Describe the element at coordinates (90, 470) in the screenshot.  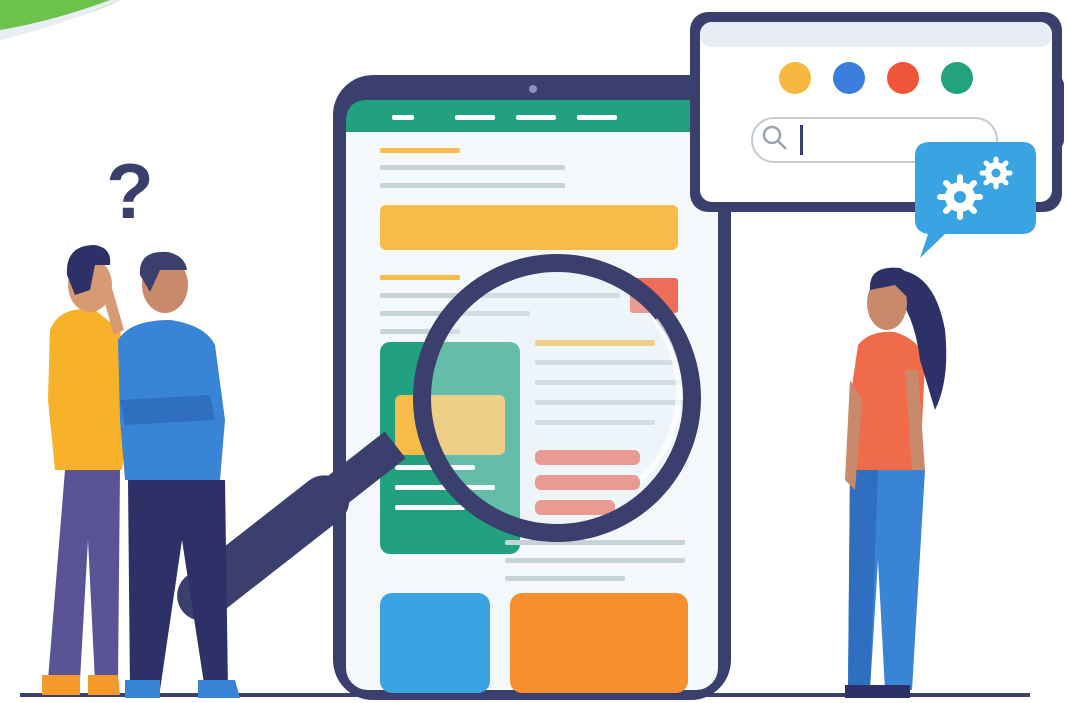
I see `person-thinking-yellow-shirt` at that location.